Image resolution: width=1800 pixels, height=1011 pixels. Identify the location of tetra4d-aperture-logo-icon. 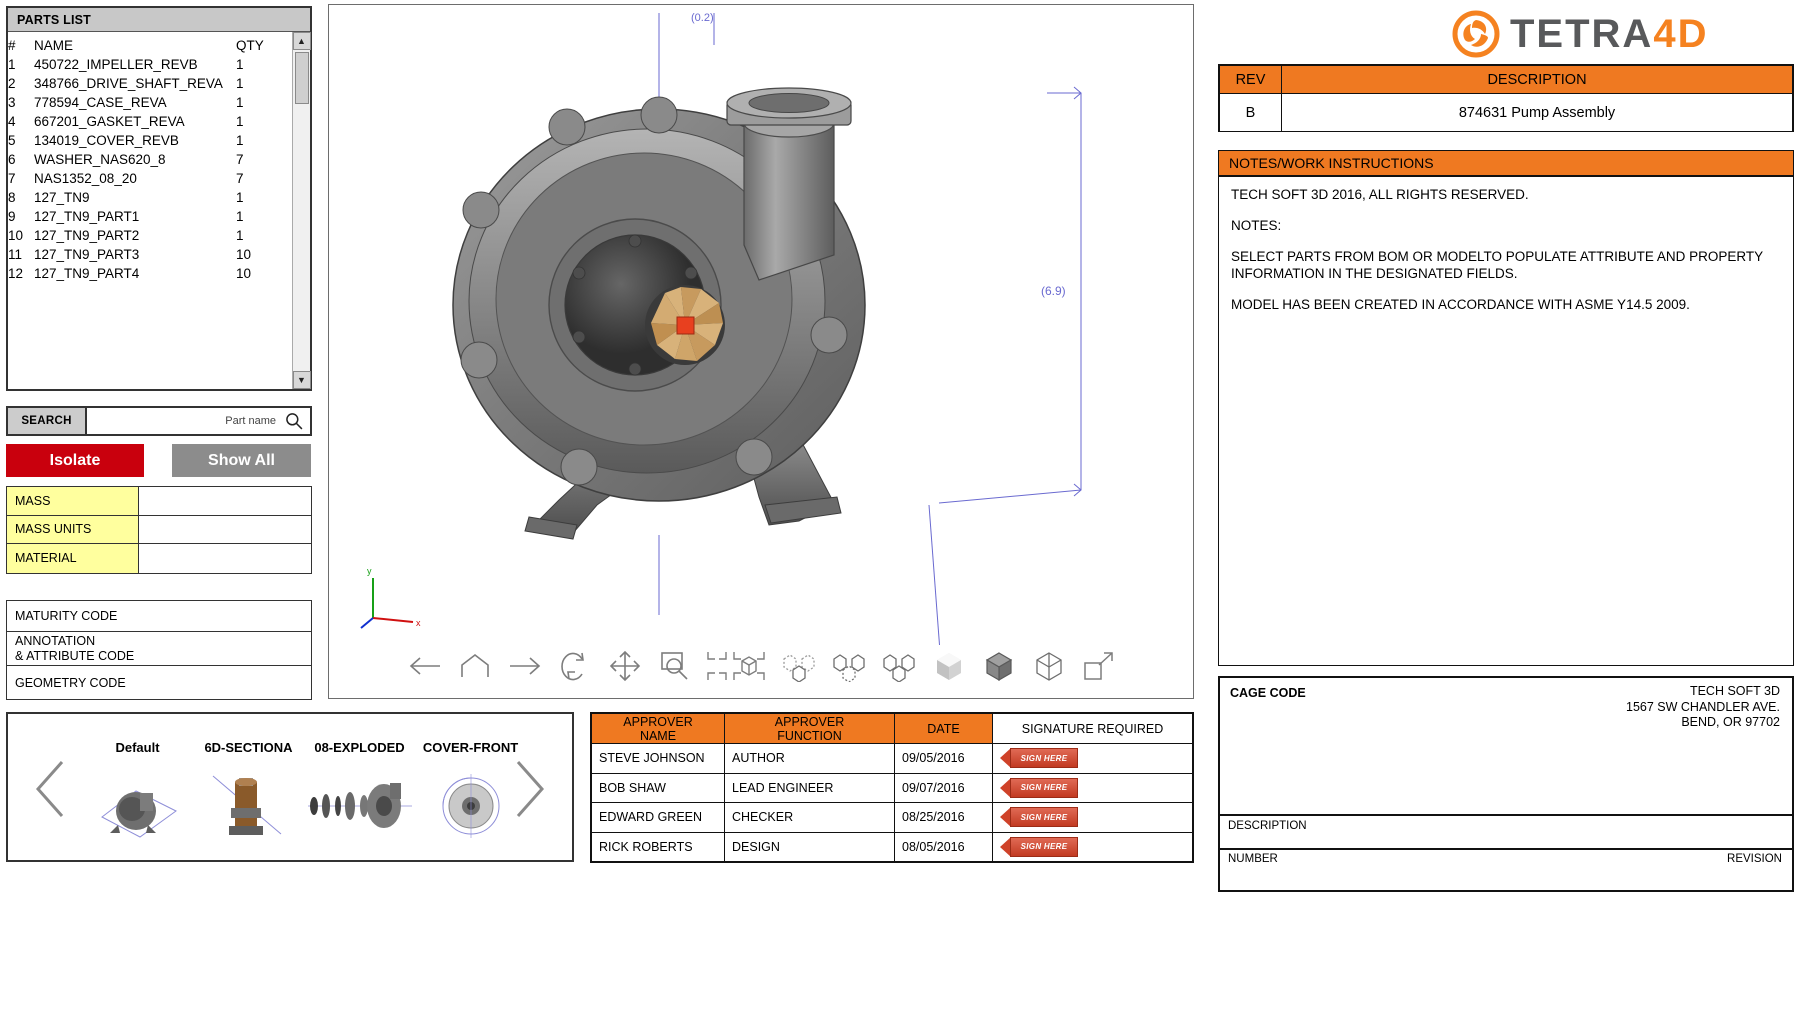
(1476, 34).